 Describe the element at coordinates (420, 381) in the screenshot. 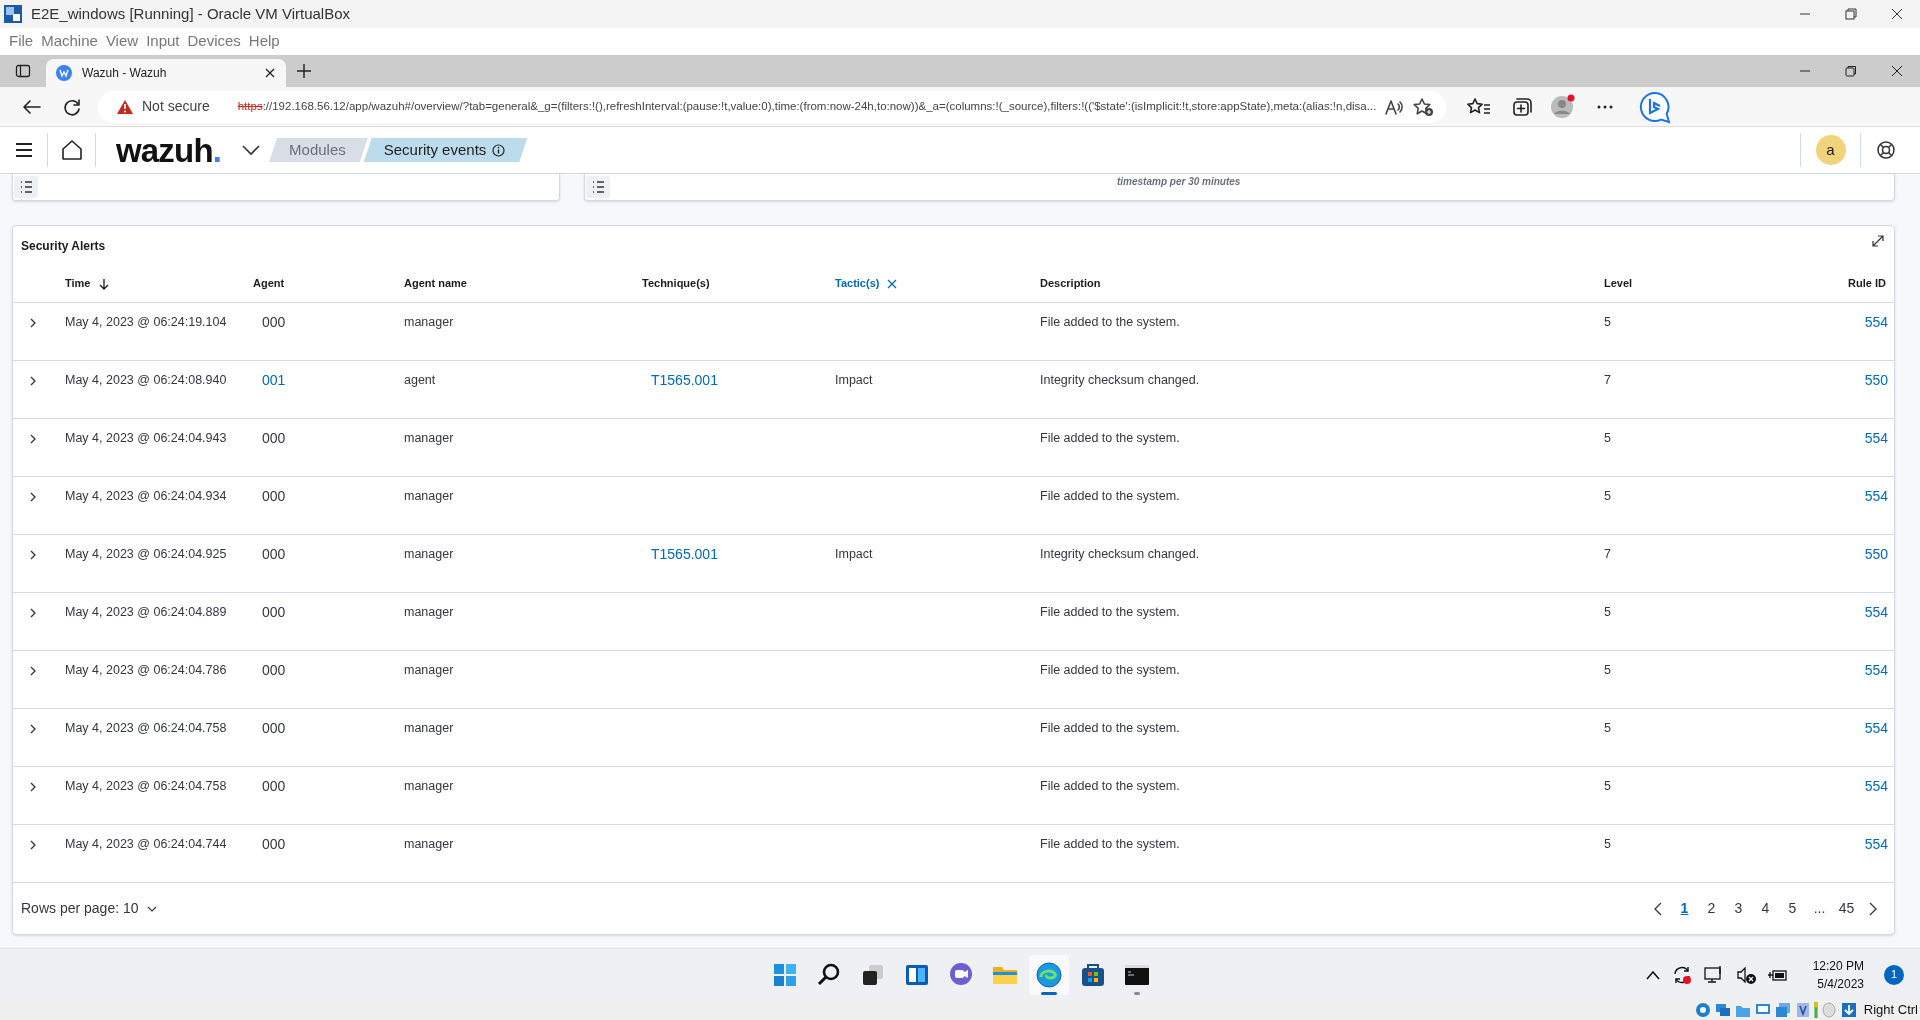

I see `table-cell-text: agent` at that location.